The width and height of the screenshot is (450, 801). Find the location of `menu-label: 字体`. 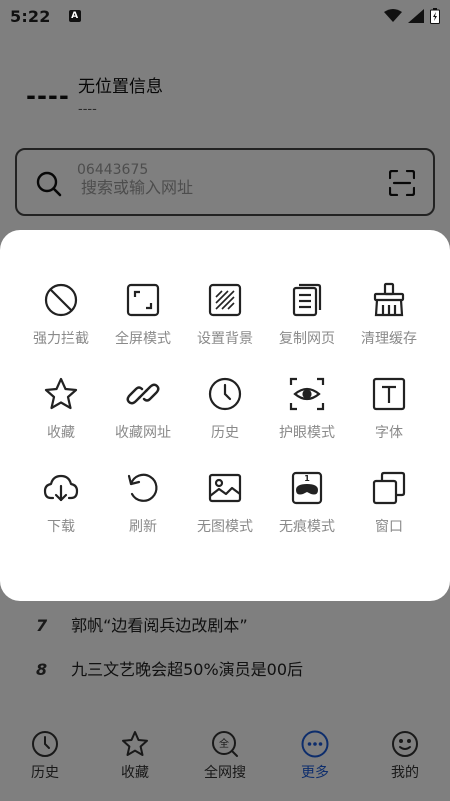

menu-label: 字体 is located at coordinates (389, 433).